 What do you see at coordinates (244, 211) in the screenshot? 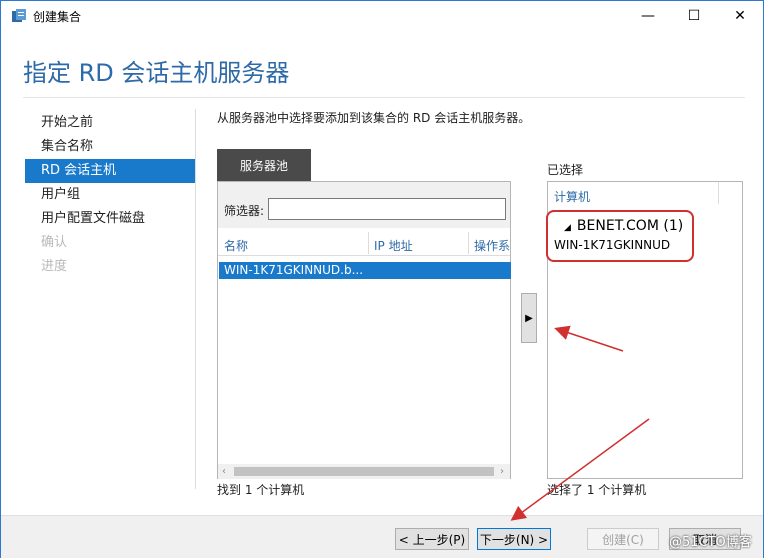
I see `filter-label: 筛选器:` at bounding box center [244, 211].